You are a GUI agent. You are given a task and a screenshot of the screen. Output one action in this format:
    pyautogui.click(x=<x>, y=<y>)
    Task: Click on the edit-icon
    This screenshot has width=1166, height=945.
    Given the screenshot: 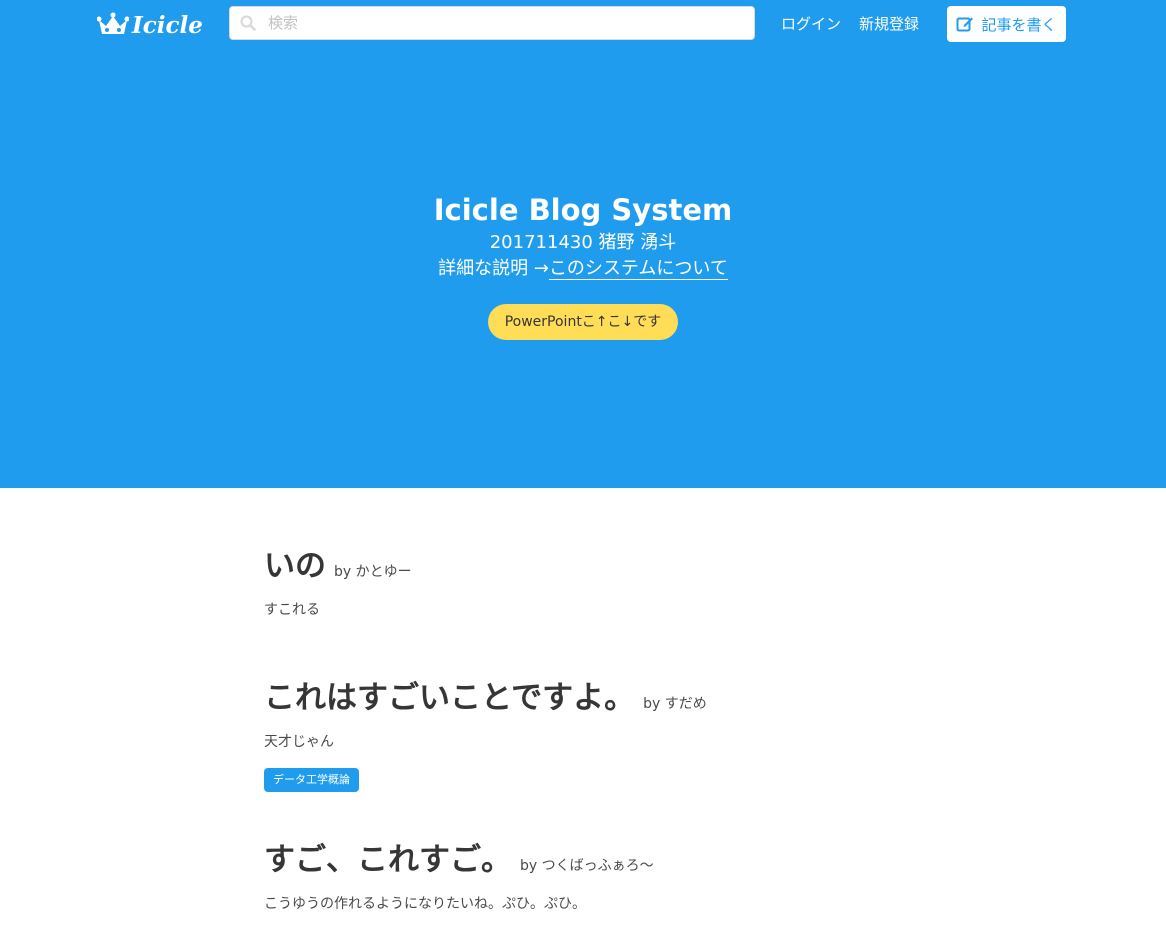 What is the action you would take?
    pyautogui.click(x=965, y=24)
    